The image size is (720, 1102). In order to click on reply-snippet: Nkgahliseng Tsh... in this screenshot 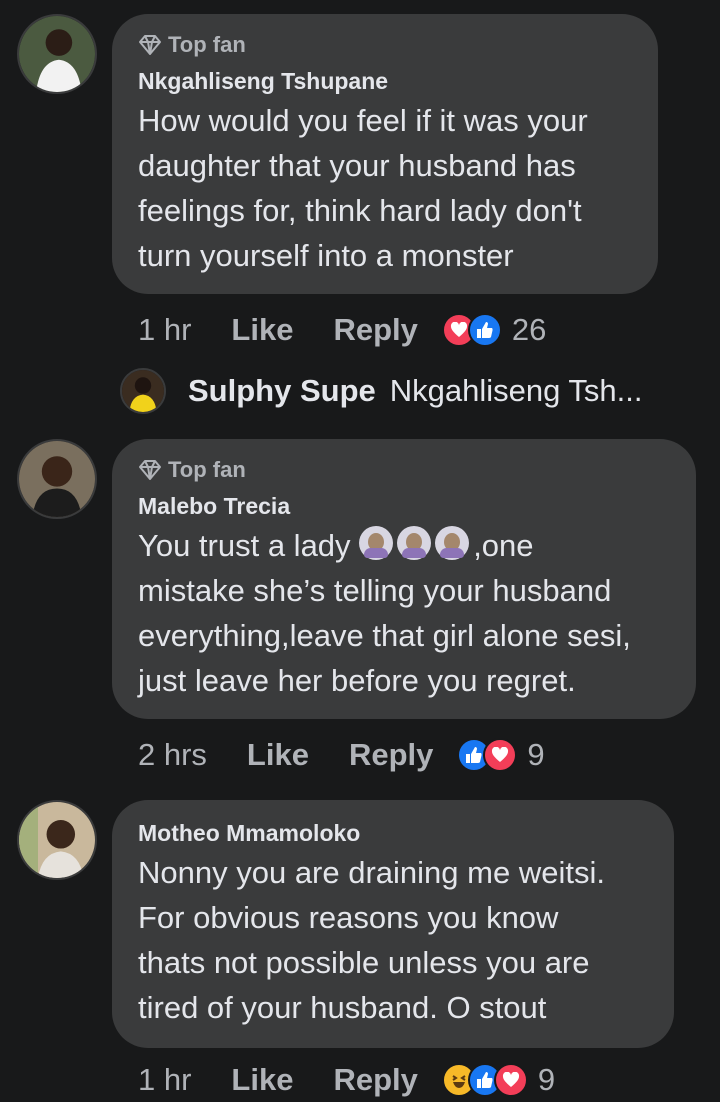, I will do `click(516, 390)`.